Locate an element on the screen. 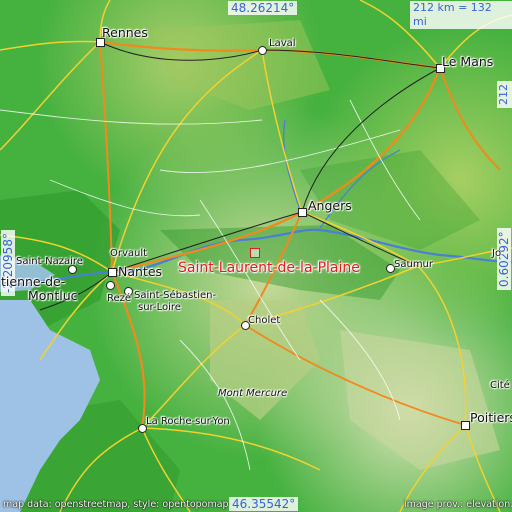  location-label: Saint-Laurent-de-la-Plaine is located at coordinates (269, 268).